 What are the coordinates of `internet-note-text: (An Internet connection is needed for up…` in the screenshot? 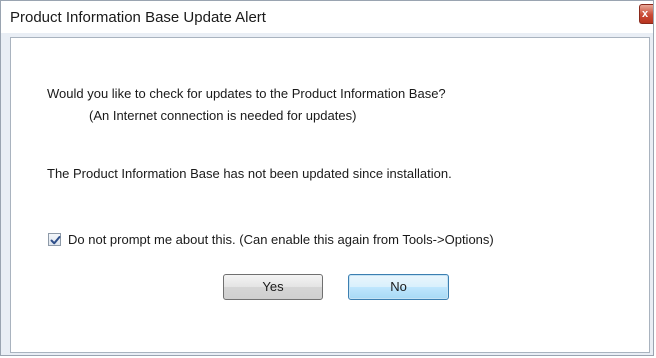 It's located at (223, 115).